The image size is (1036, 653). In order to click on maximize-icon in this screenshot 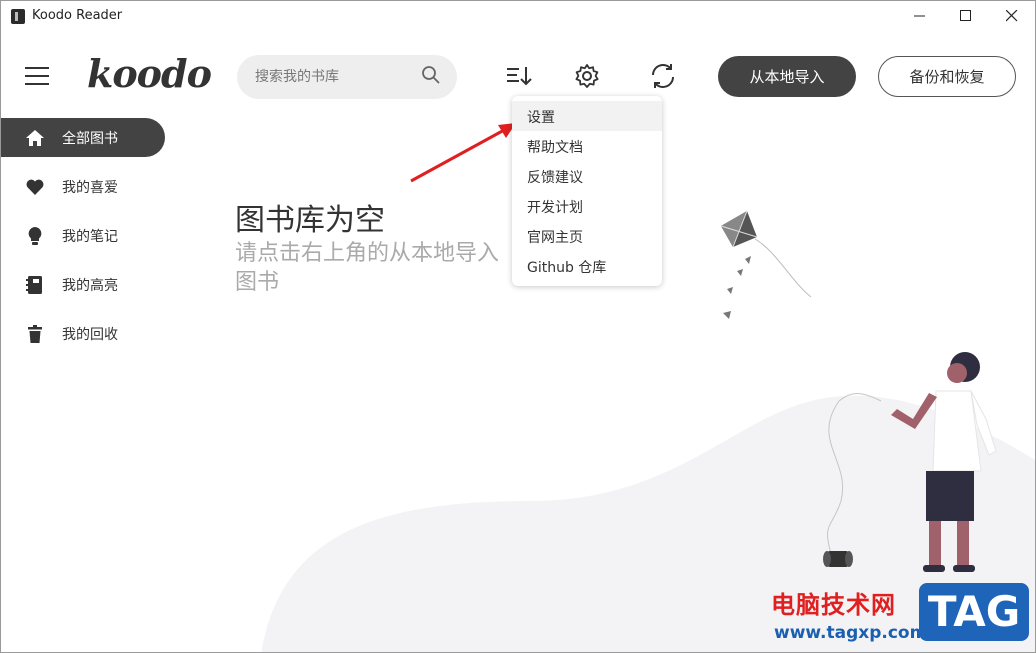, I will do `click(965, 15)`.